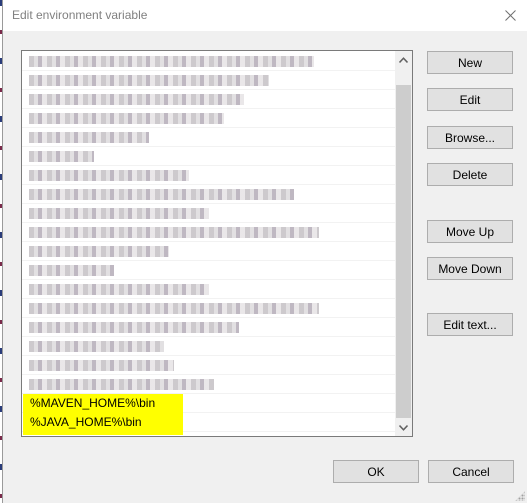 This screenshot has height=503, width=527. I want to click on new-button: New, so click(470, 62).